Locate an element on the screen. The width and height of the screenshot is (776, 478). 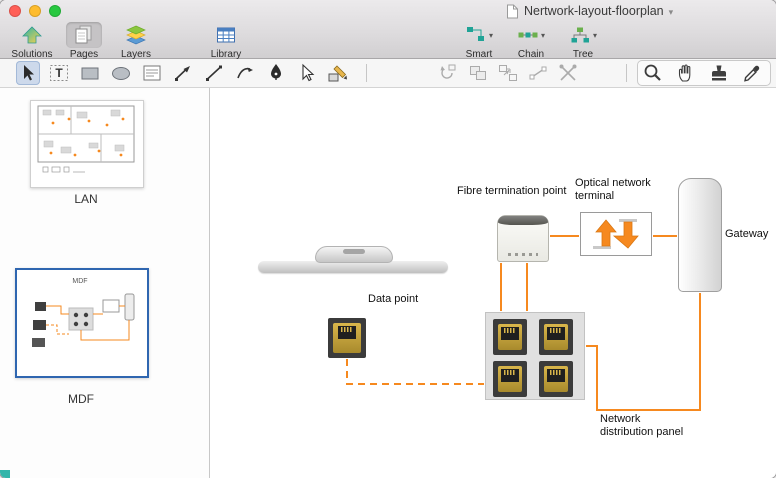
text-tool: T is located at coordinates (59, 73).